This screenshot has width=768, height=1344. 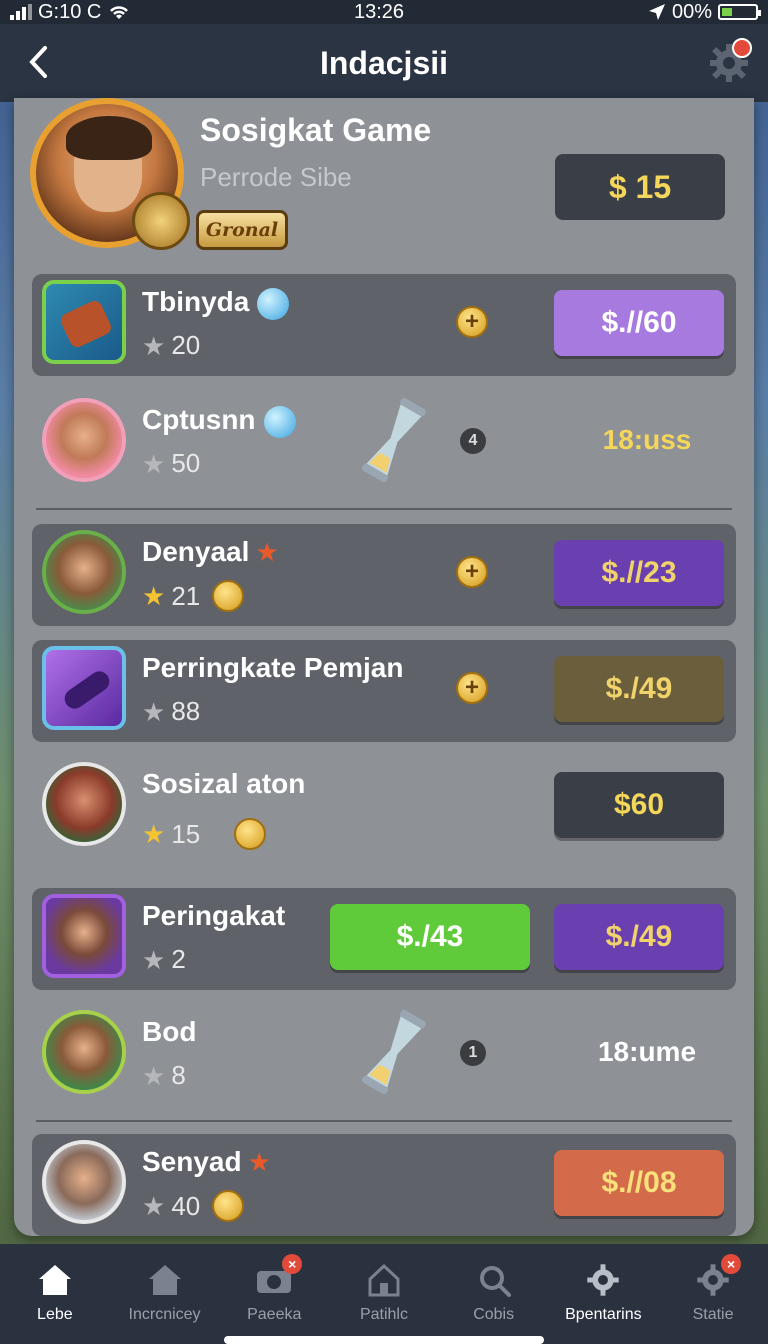 I want to click on rank-badge: Gronal, so click(x=242, y=230).